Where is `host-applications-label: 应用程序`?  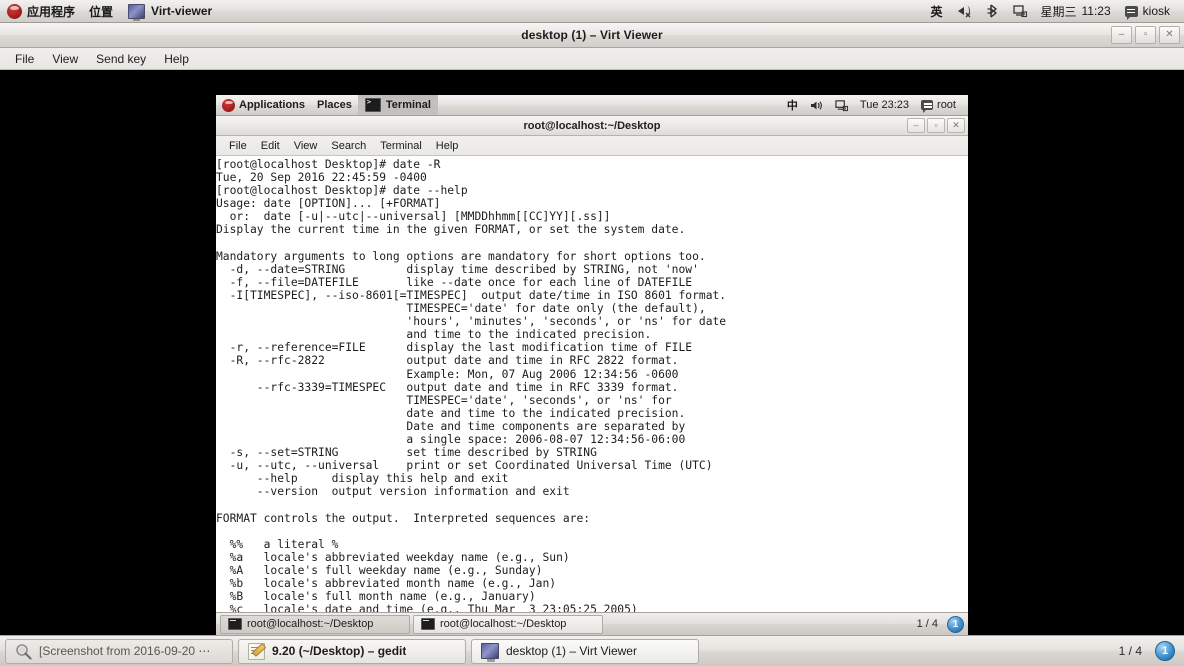 host-applications-label: 应用程序 is located at coordinates (51, 11).